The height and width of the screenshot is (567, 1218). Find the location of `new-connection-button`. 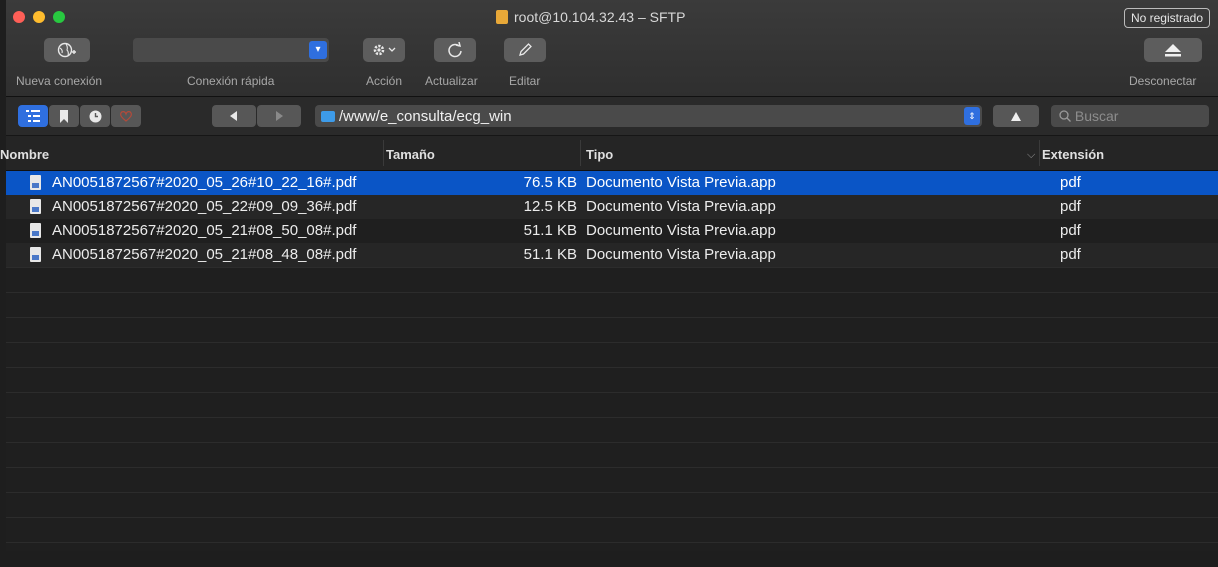

new-connection-button is located at coordinates (67, 50).